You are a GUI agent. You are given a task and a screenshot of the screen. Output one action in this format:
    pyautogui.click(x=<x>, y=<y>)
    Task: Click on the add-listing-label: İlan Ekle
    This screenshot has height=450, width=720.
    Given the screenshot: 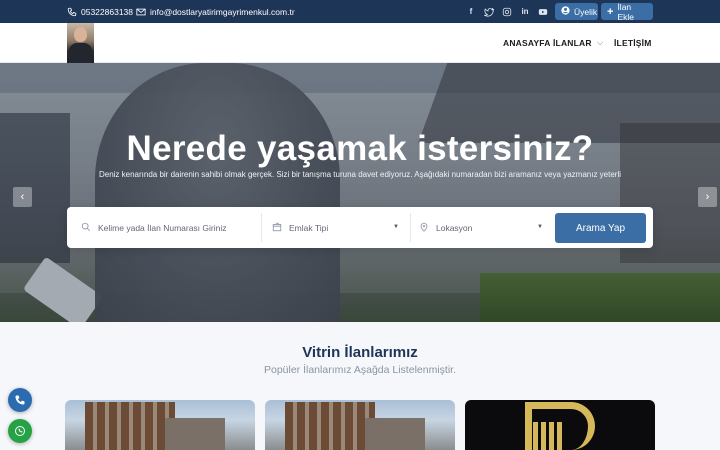 What is the action you would take?
    pyautogui.click(x=625, y=11)
    